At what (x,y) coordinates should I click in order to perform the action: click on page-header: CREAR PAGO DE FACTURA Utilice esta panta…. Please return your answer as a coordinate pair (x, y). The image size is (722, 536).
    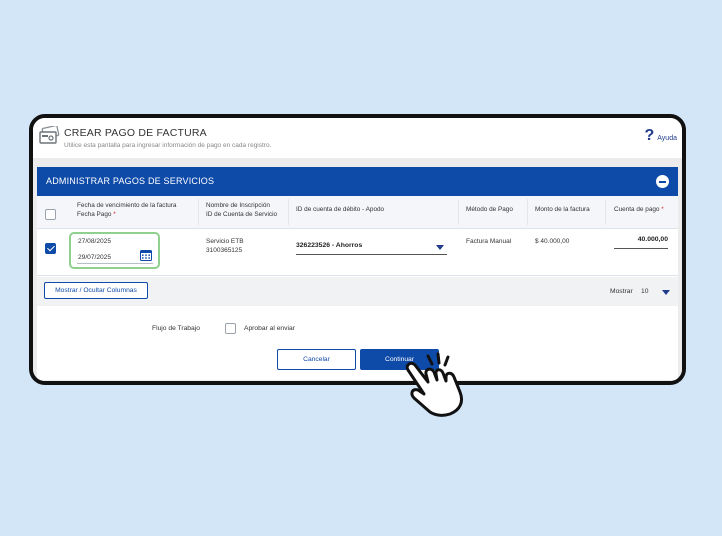
    Looking at the image, I should click on (357, 138).